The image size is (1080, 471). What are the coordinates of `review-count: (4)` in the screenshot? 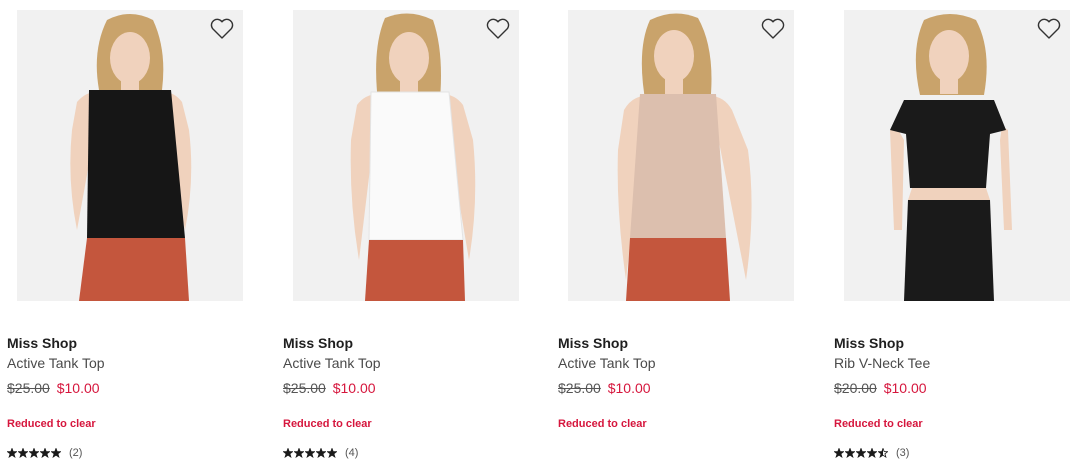 It's located at (352, 453).